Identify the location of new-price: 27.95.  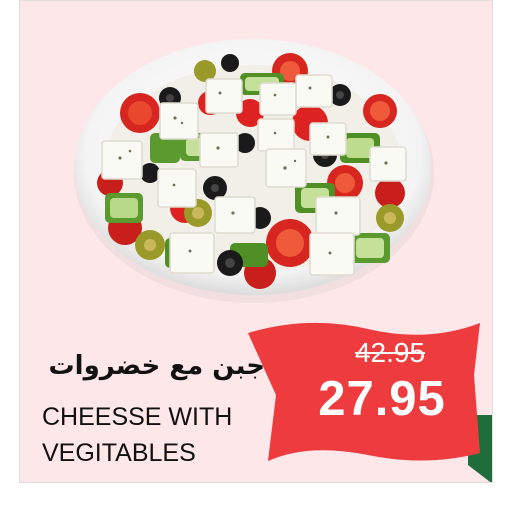
(382, 399).